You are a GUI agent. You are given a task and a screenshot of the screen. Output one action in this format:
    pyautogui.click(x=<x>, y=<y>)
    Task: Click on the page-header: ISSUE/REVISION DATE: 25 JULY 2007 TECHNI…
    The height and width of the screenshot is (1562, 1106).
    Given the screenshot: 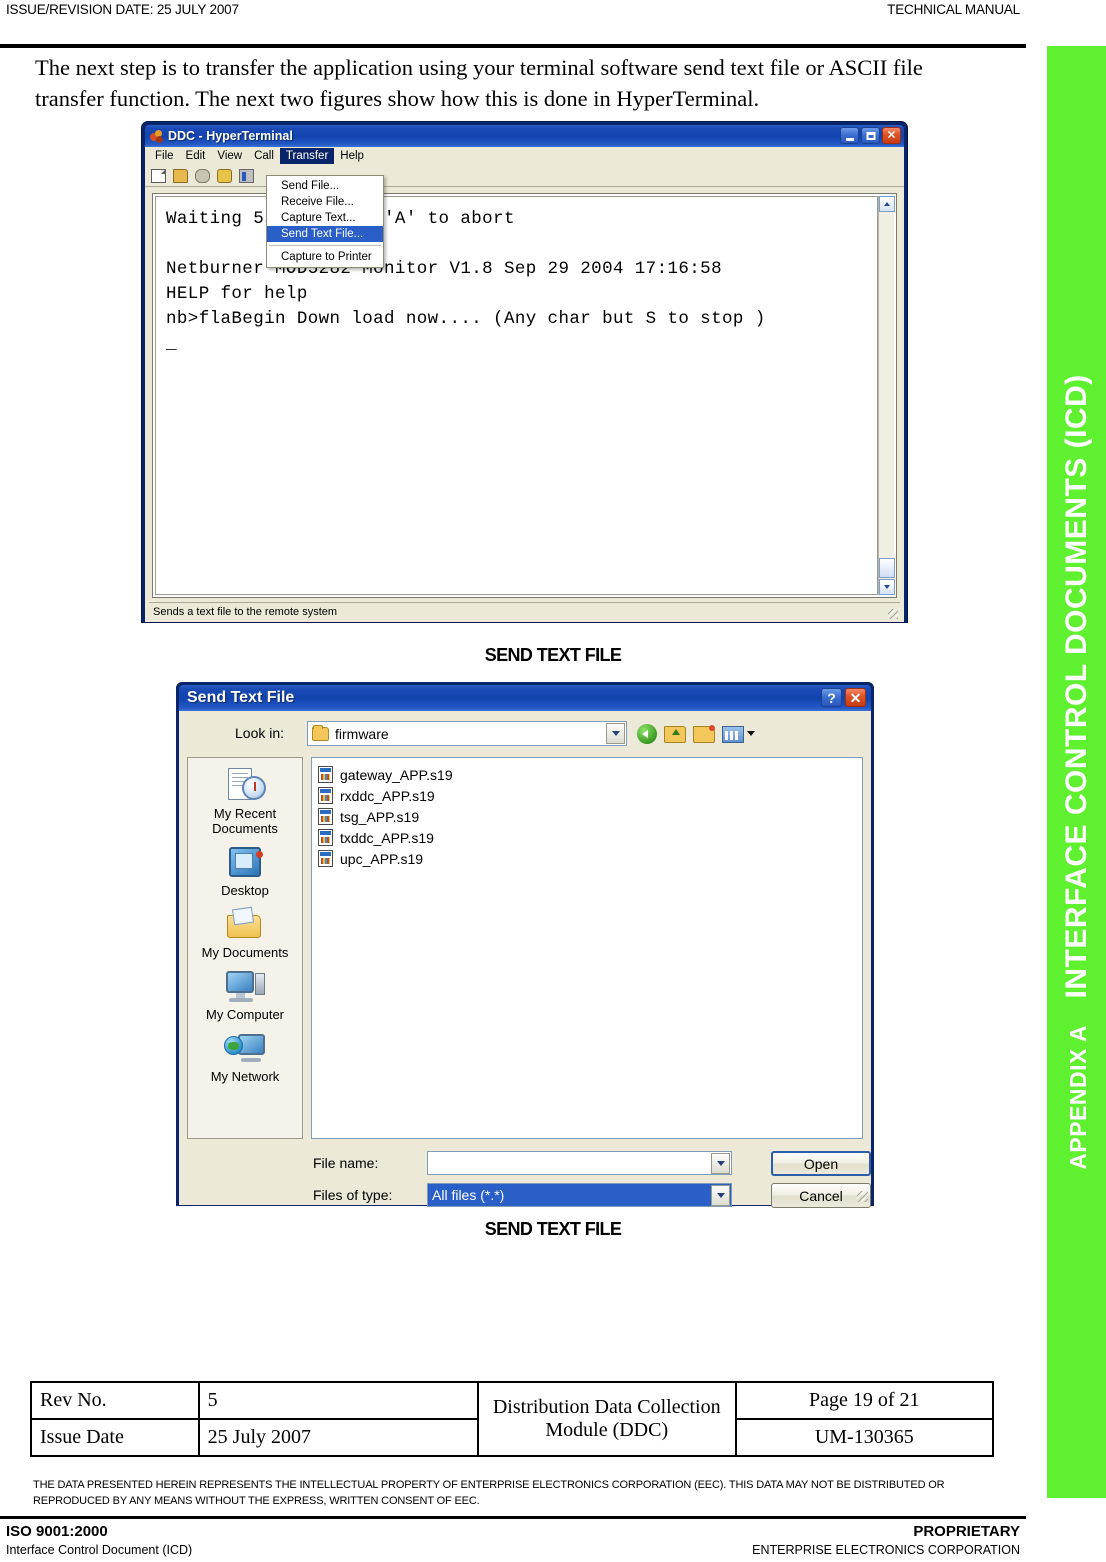 What is the action you would take?
    pyautogui.click(x=513, y=14)
    